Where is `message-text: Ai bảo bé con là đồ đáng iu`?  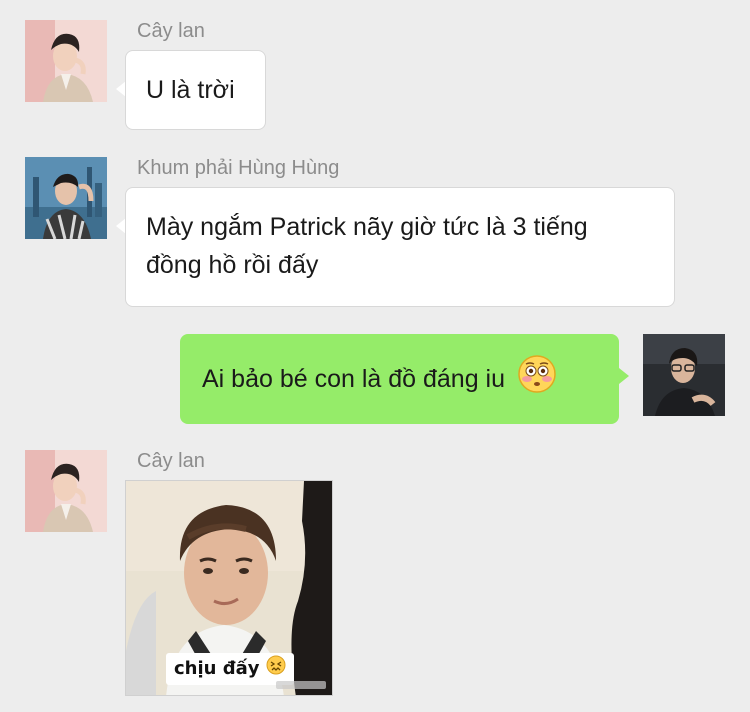 message-text: Ai bảo bé con là đồ đáng iu is located at coordinates (354, 379).